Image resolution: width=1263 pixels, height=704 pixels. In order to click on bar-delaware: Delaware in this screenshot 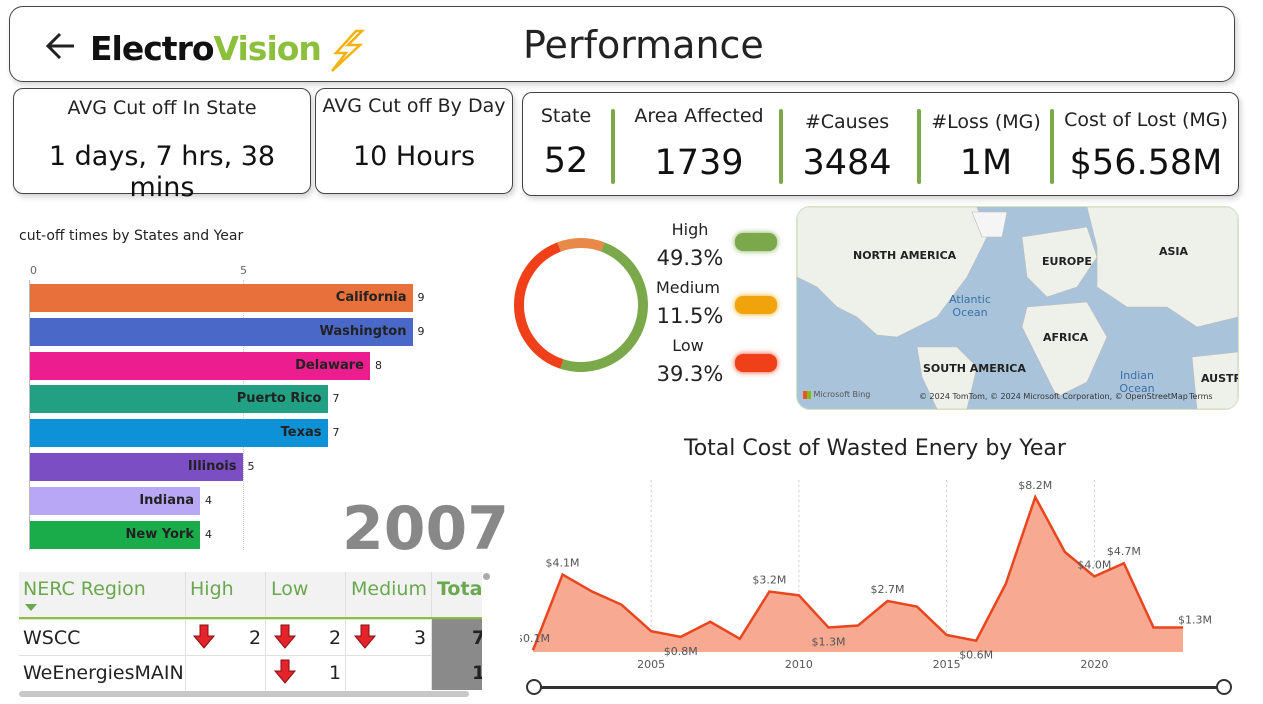, I will do `click(200, 365)`.